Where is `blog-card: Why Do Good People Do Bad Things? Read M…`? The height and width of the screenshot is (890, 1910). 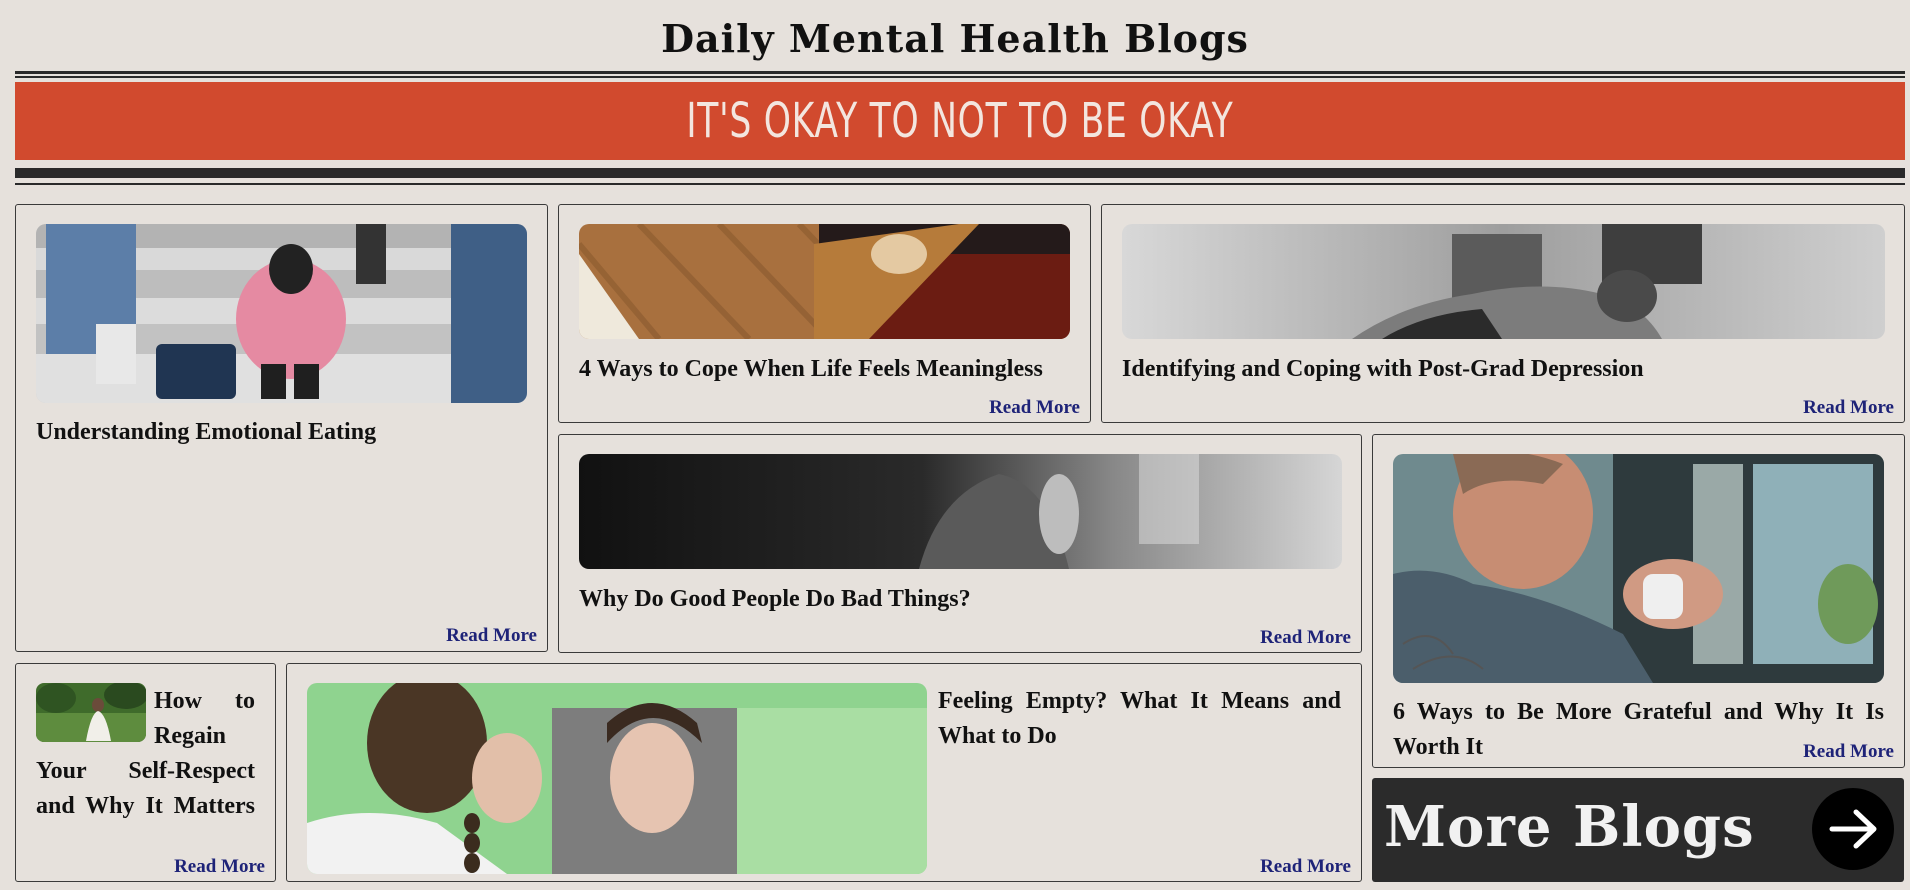
blog-card: Why Do Good People Do Bad Things? Read M… is located at coordinates (960, 543).